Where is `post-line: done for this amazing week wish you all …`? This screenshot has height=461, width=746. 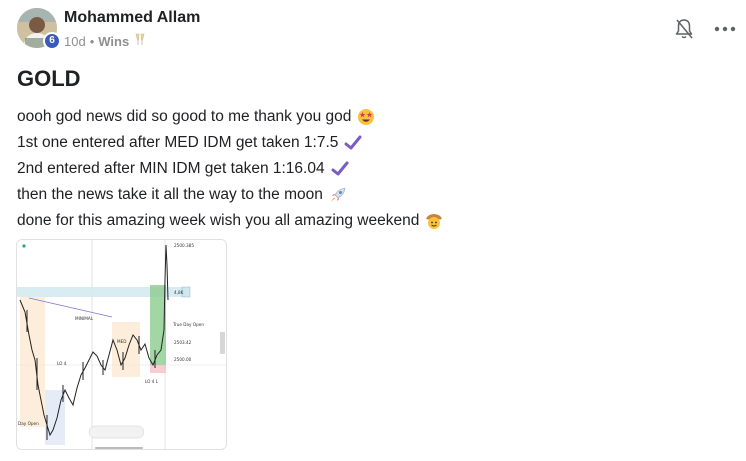
post-line: done for this amazing week wish you all … is located at coordinates (230, 221).